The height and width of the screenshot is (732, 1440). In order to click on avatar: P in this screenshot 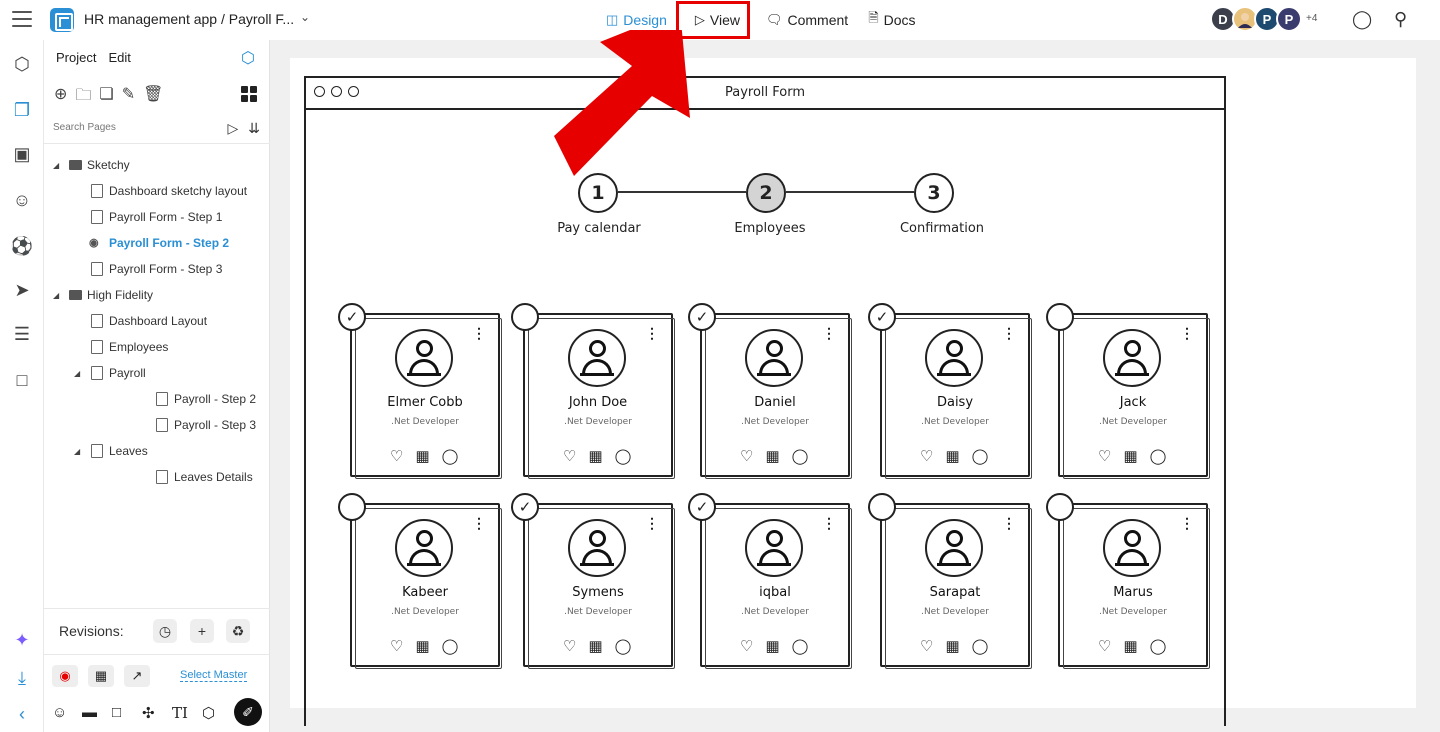, I will do `click(1289, 19)`.